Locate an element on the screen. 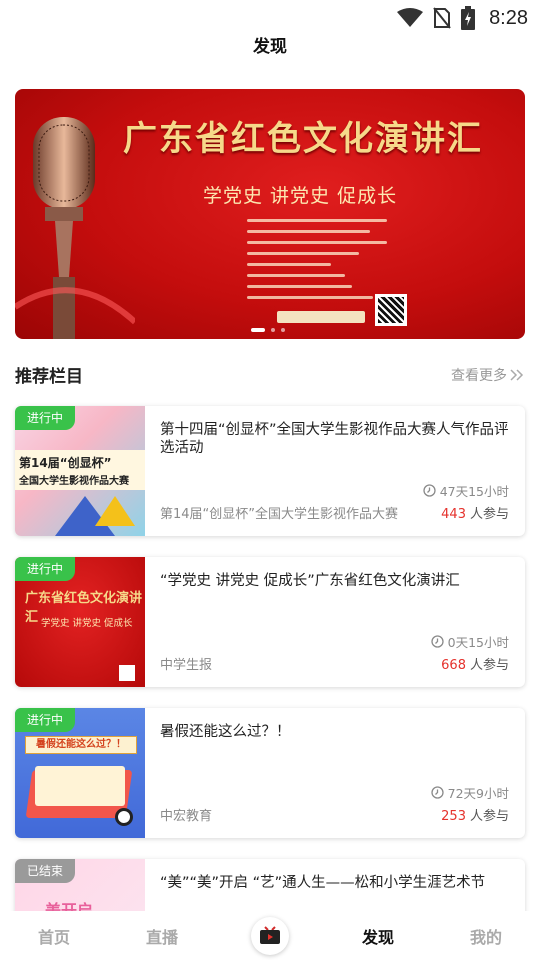  thumbnail-text: 第14届“创显杯” is located at coordinates (65, 463).